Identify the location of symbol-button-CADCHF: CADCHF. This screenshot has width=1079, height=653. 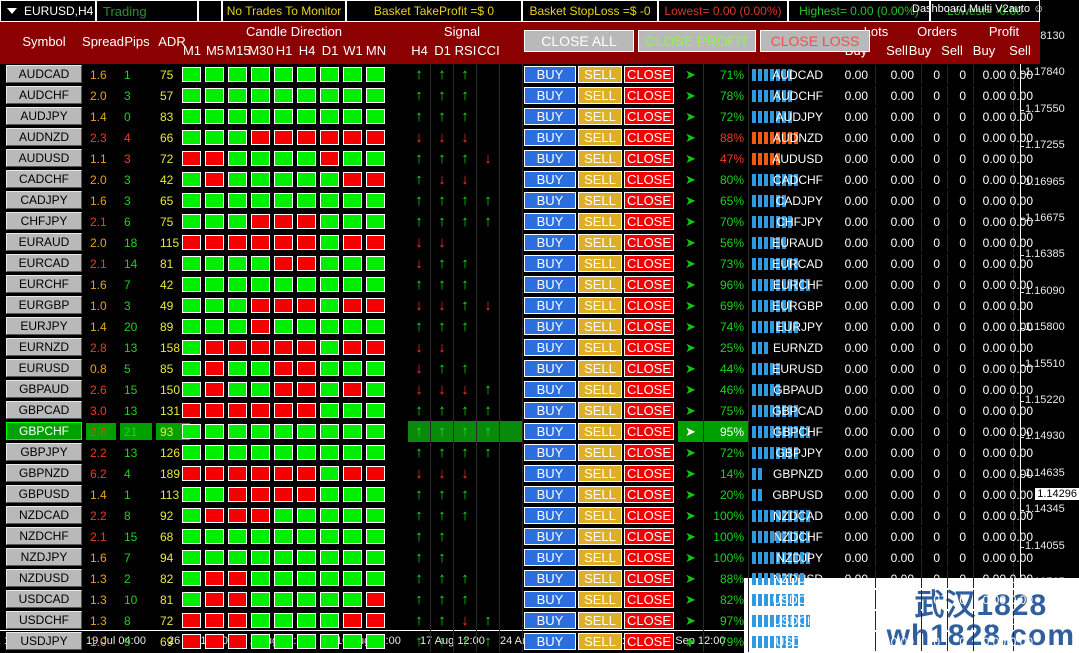
(44, 179).